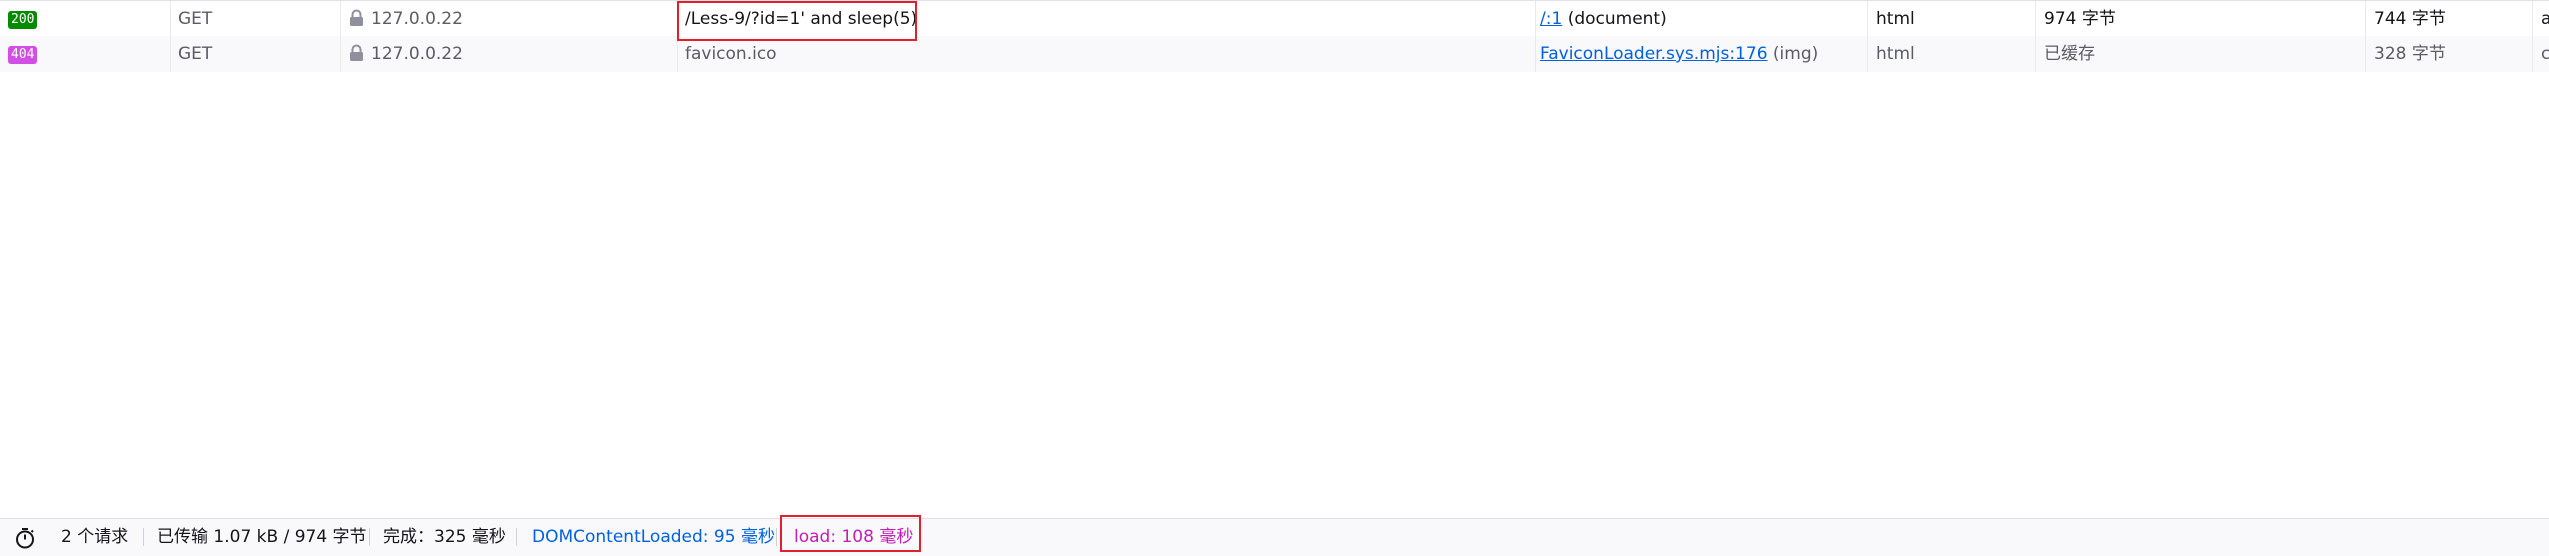  What do you see at coordinates (444, 537) in the screenshot?
I see `finish-time: 完成：325 毫秒` at bounding box center [444, 537].